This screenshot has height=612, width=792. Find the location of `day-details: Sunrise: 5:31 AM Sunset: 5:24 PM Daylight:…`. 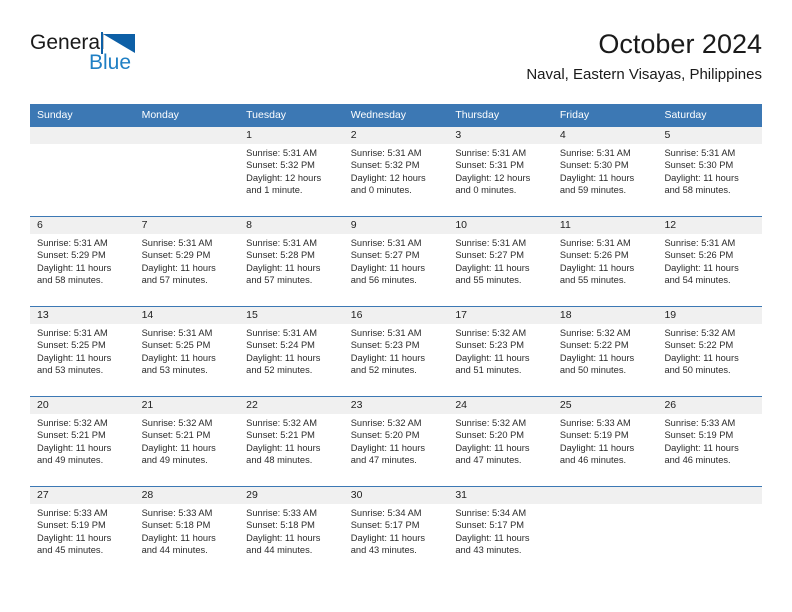

day-details: Sunrise: 5:31 AM Sunset: 5:24 PM Daylight:… is located at coordinates (291, 350).